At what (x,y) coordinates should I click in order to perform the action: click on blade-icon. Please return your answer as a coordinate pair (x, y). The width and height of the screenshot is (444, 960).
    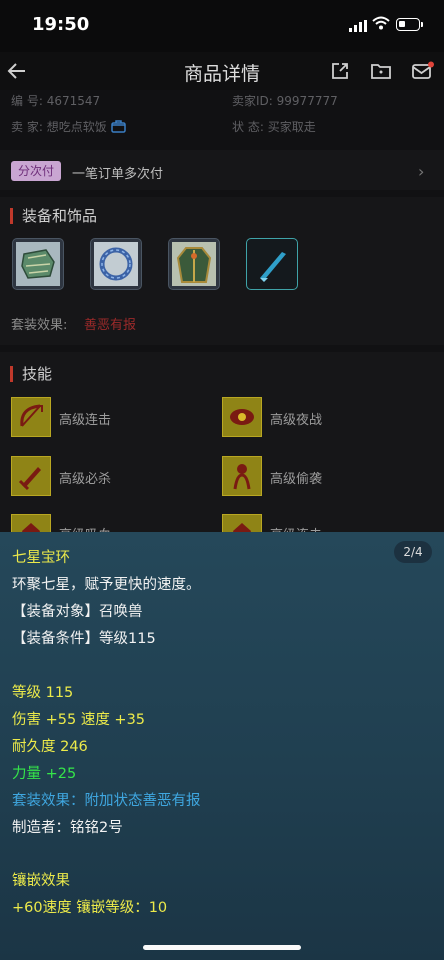
    Looking at the image, I should click on (272, 264).